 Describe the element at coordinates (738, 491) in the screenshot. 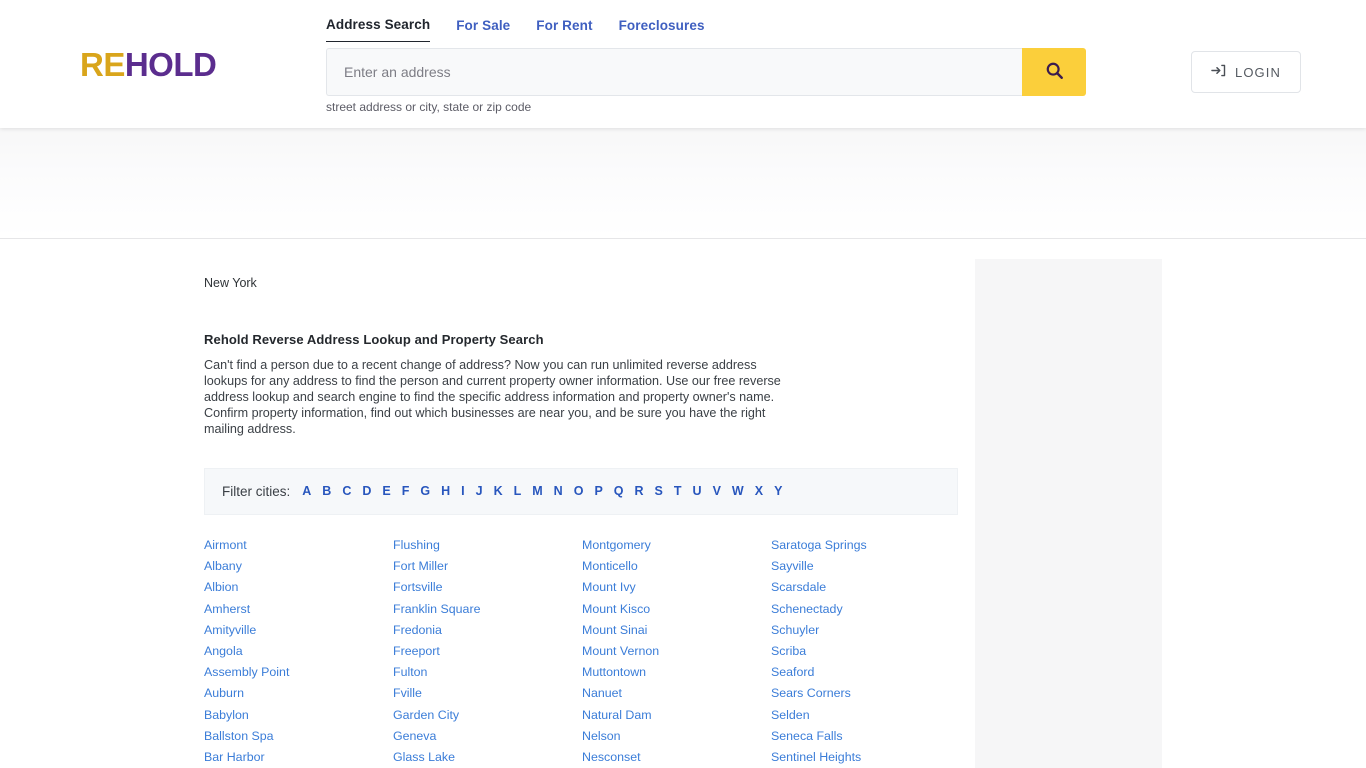

I see `alpha-filter-w: W` at that location.